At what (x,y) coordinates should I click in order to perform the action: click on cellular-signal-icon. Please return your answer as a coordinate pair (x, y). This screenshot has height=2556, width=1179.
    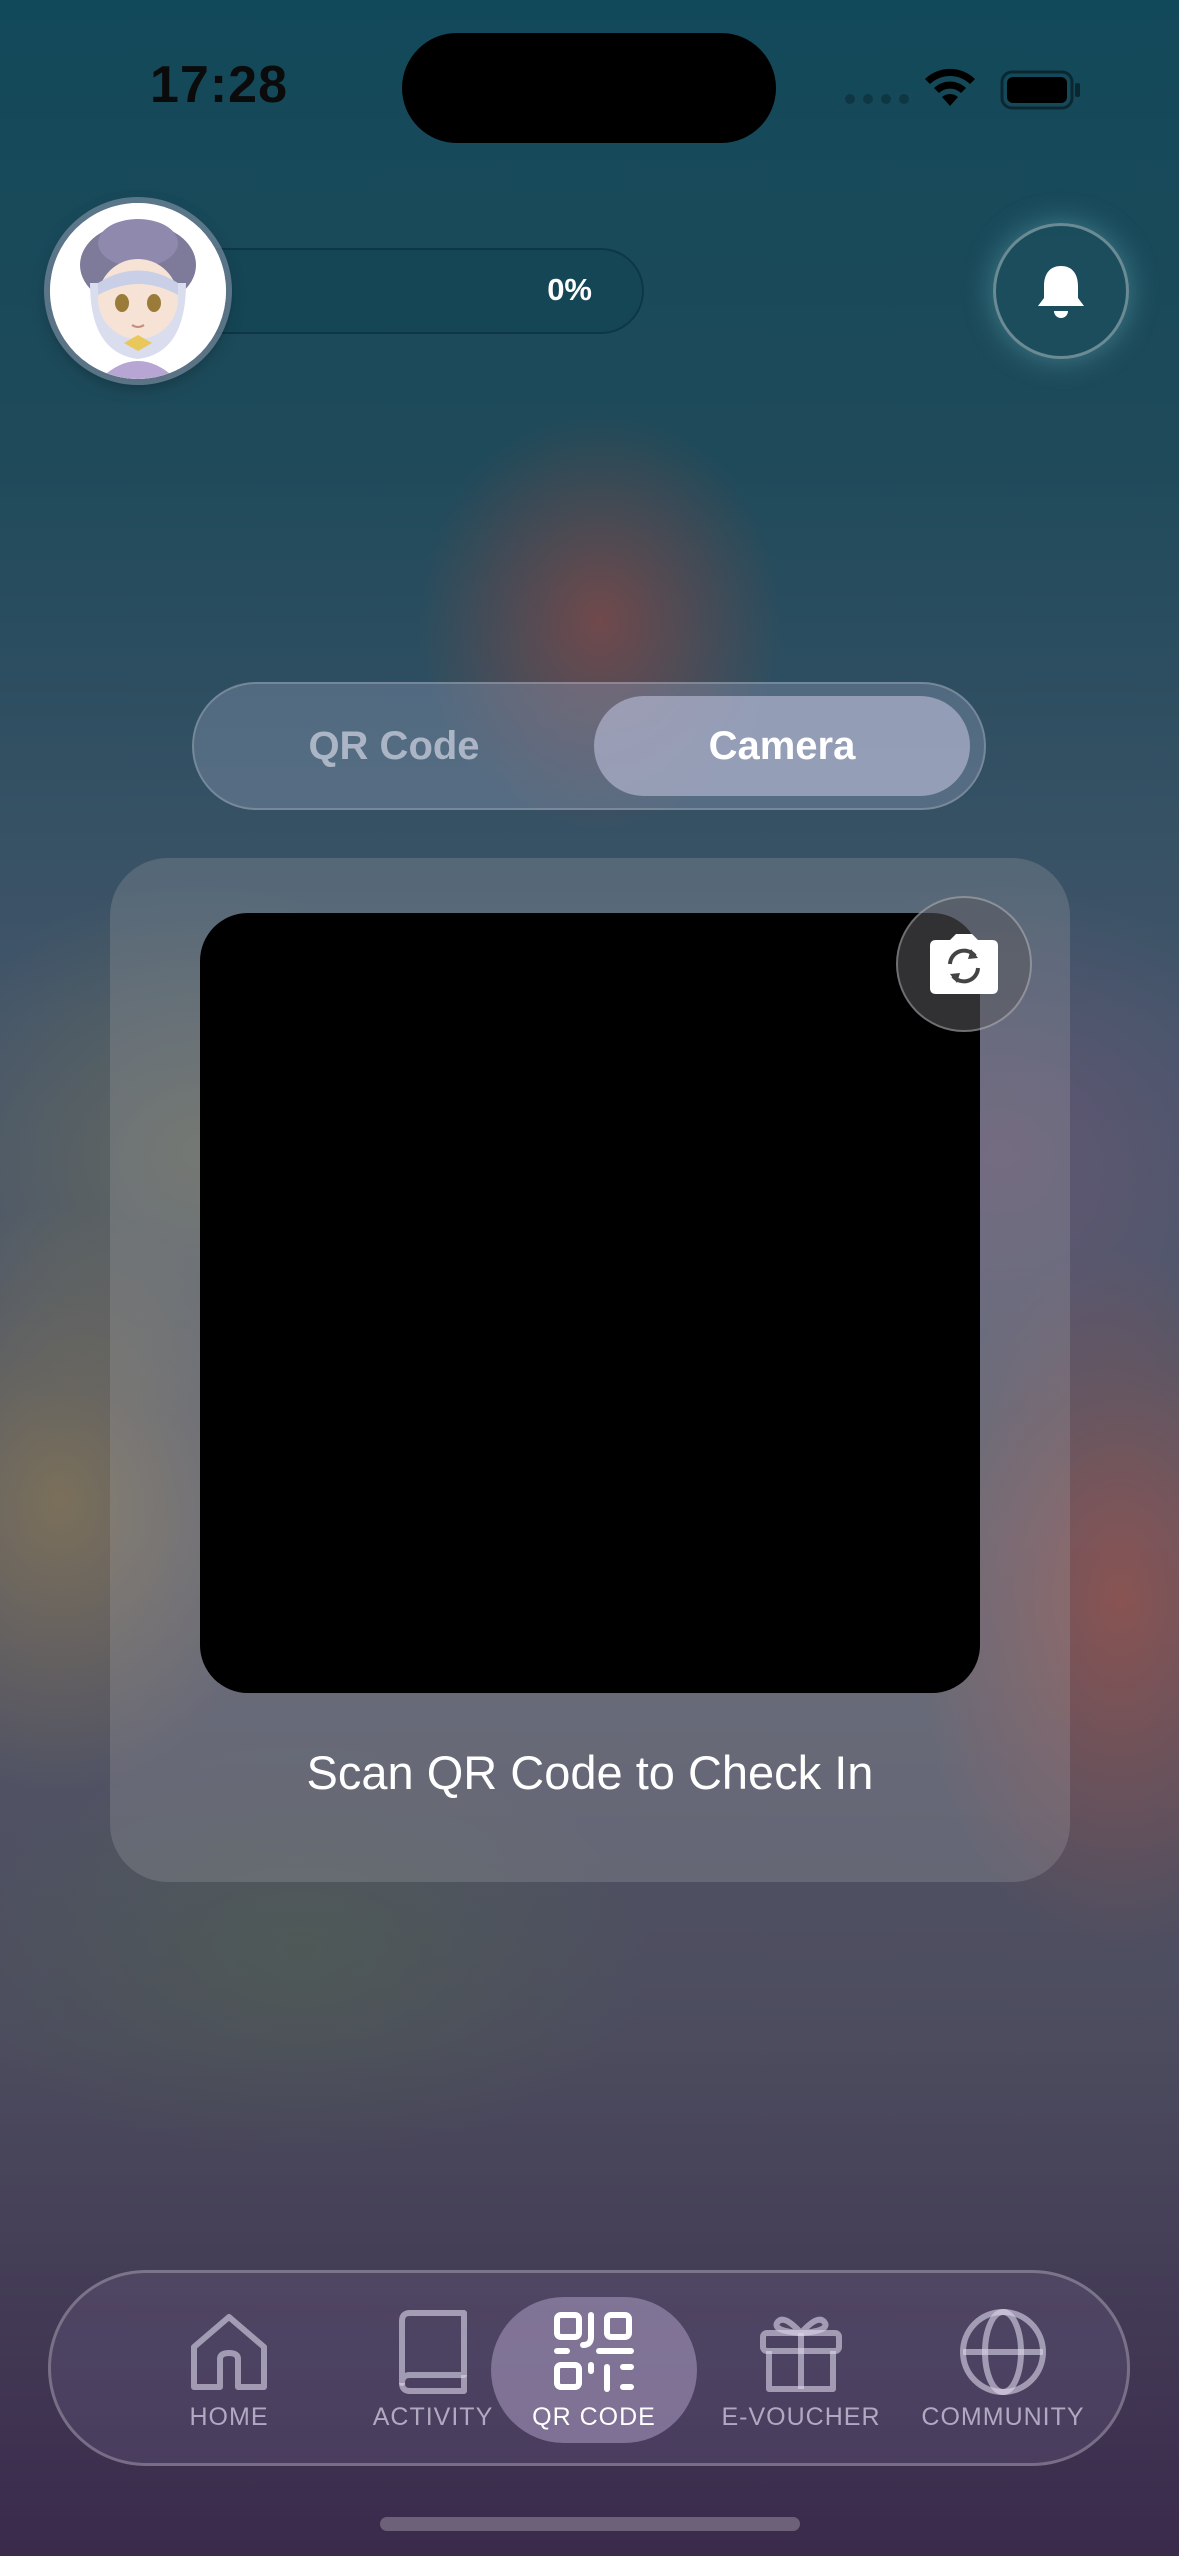
    Looking at the image, I should click on (877, 99).